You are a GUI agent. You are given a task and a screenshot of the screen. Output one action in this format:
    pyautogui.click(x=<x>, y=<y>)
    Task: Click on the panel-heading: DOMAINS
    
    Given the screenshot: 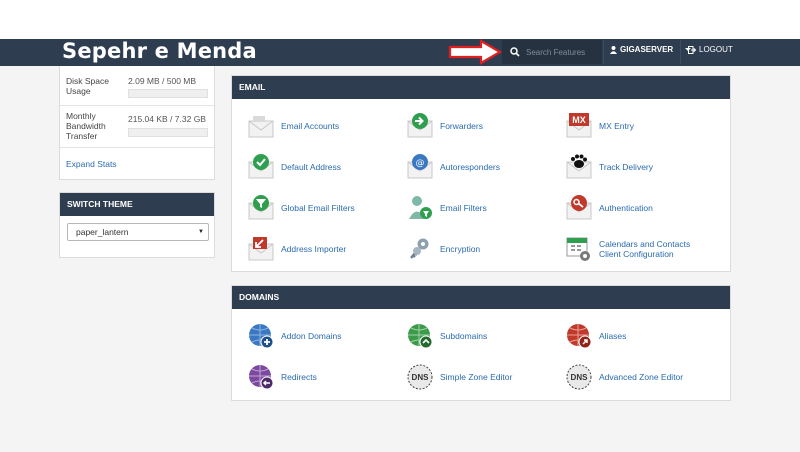 What is the action you would take?
    pyautogui.click(x=481, y=297)
    